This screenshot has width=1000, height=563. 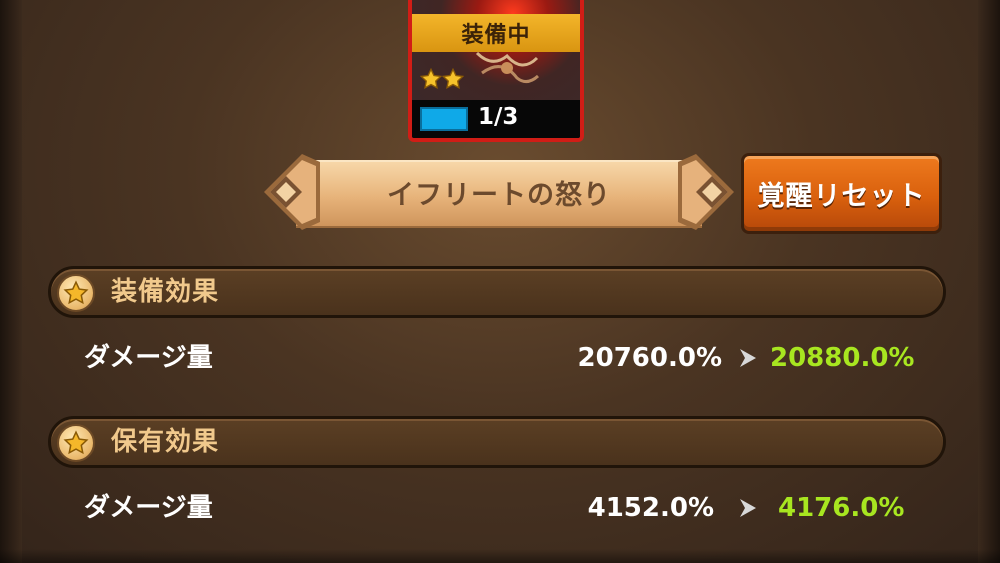 I want to click on hold-effect-stat-row: ダメージ量 4152.0% 4176.0%, so click(x=500, y=508).